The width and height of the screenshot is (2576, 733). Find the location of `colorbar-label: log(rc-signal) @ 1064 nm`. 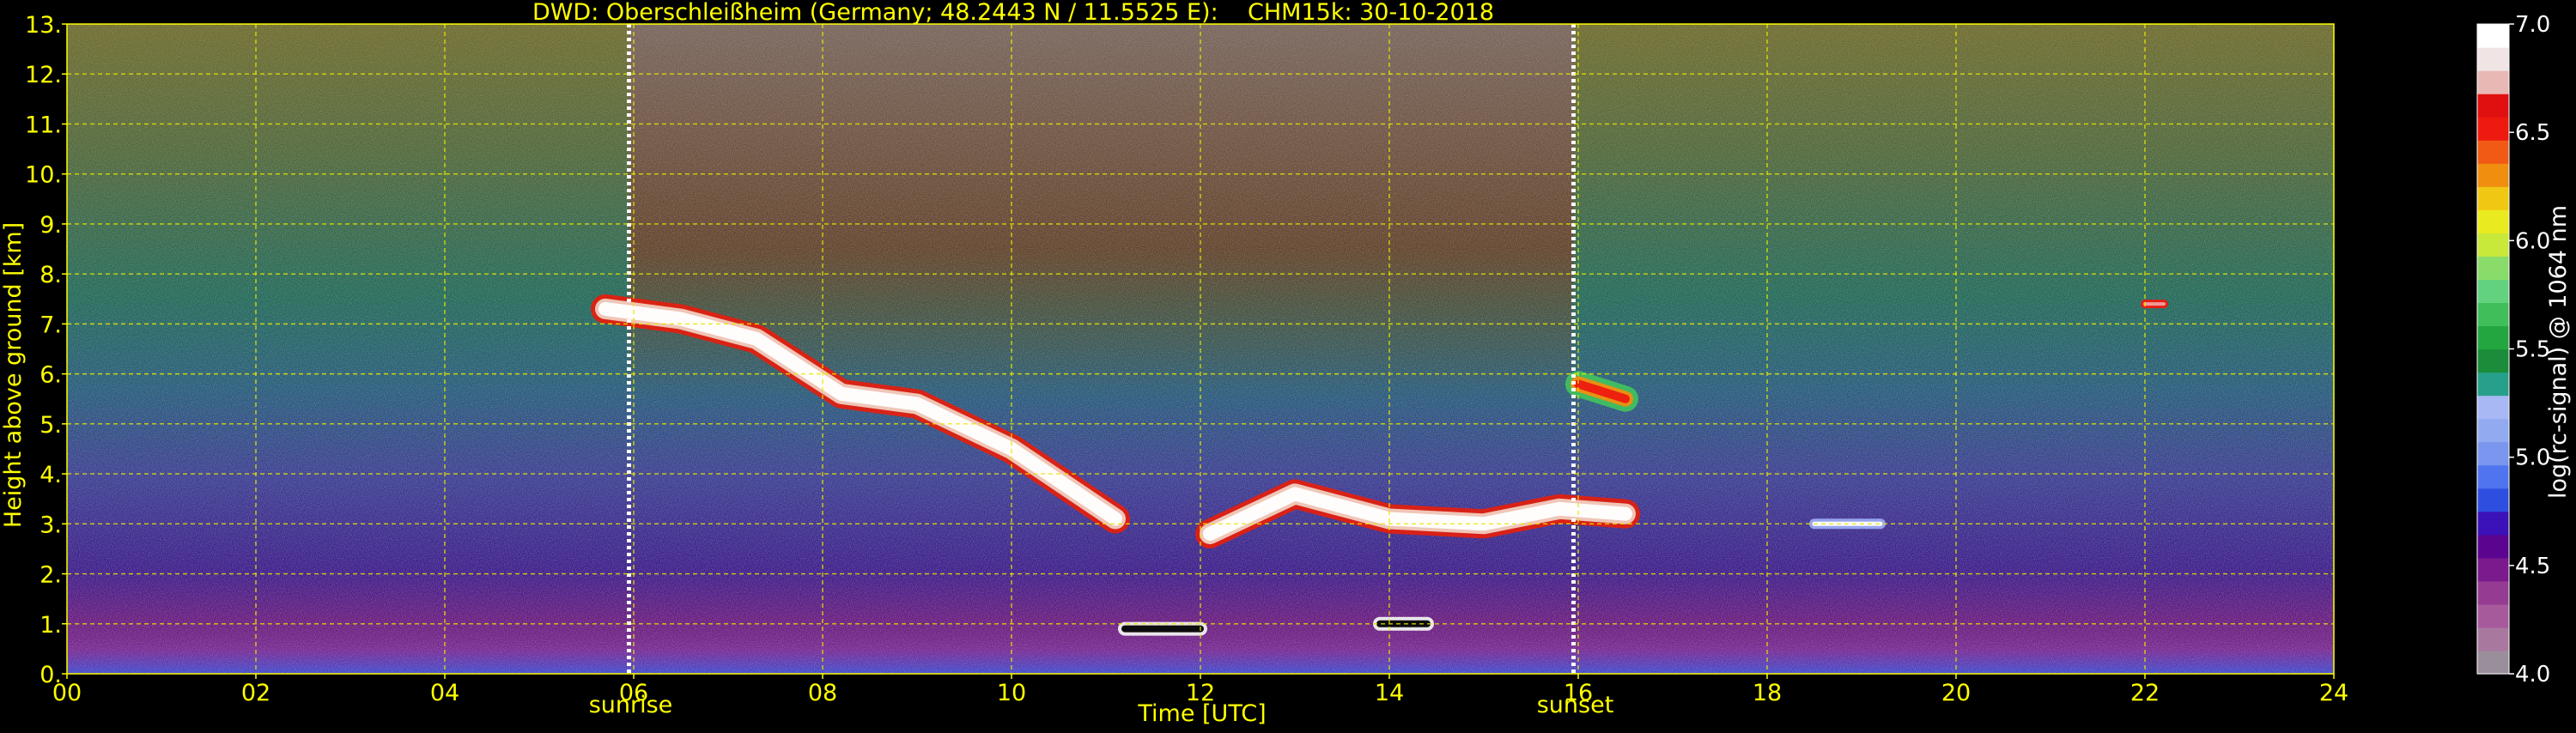

colorbar-label: log(rc-signal) @ 1064 nm is located at coordinates (2558, 352).